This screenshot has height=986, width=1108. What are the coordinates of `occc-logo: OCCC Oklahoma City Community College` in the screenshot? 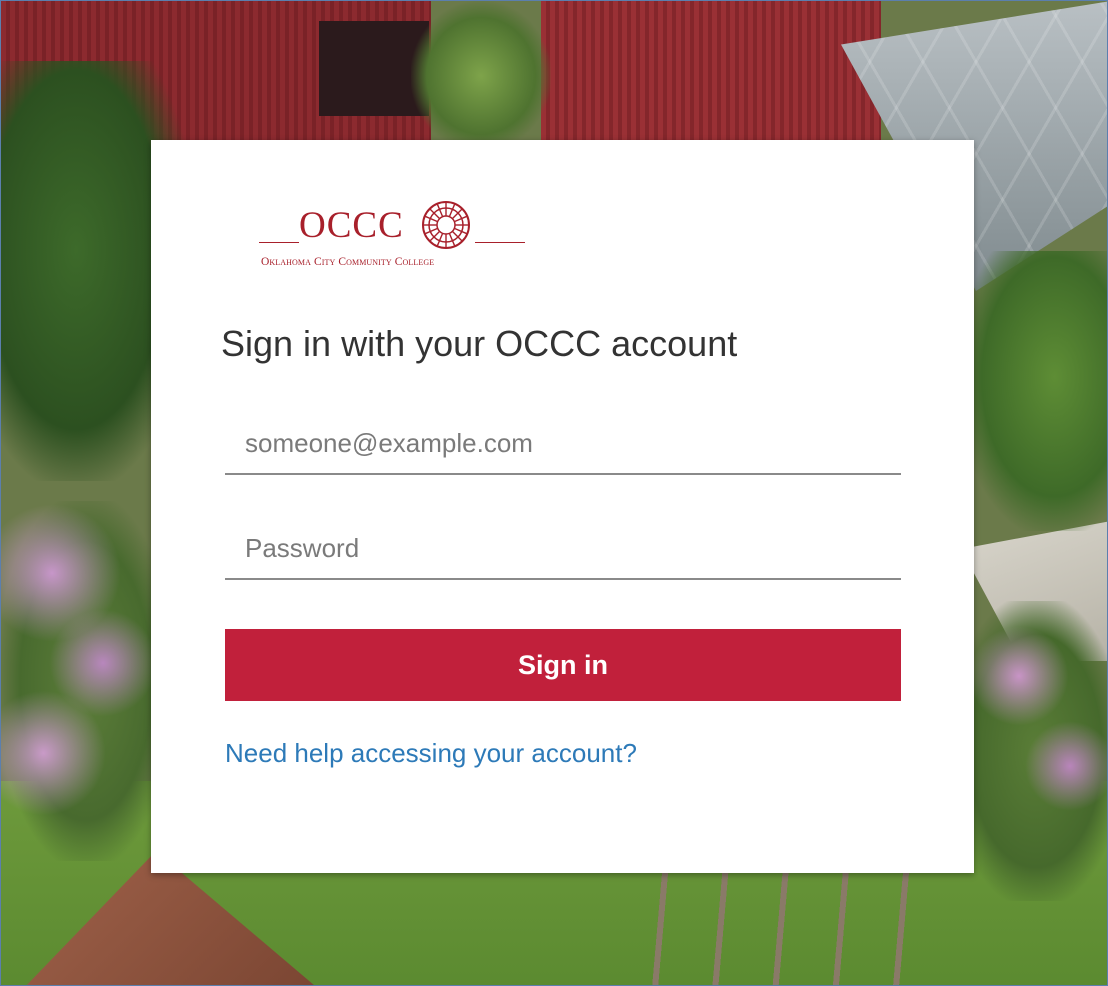 It's located at (393, 236).